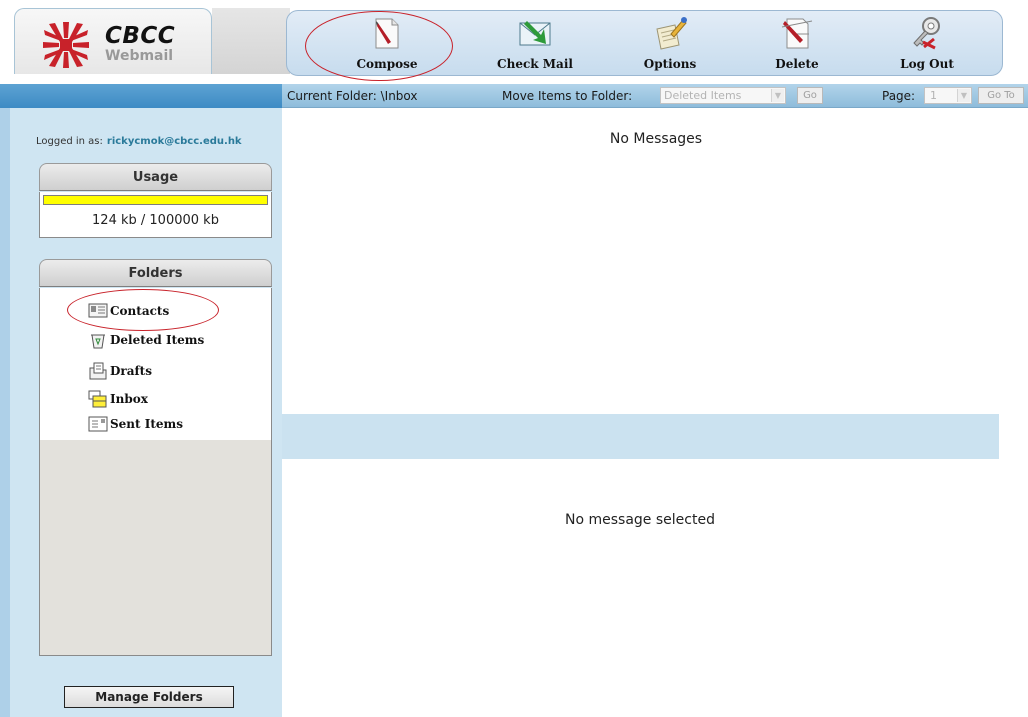 The image size is (1028, 717). What do you see at coordinates (66, 45) in the screenshot?
I see `cbcc-cross-logo-icon` at bounding box center [66, 45].